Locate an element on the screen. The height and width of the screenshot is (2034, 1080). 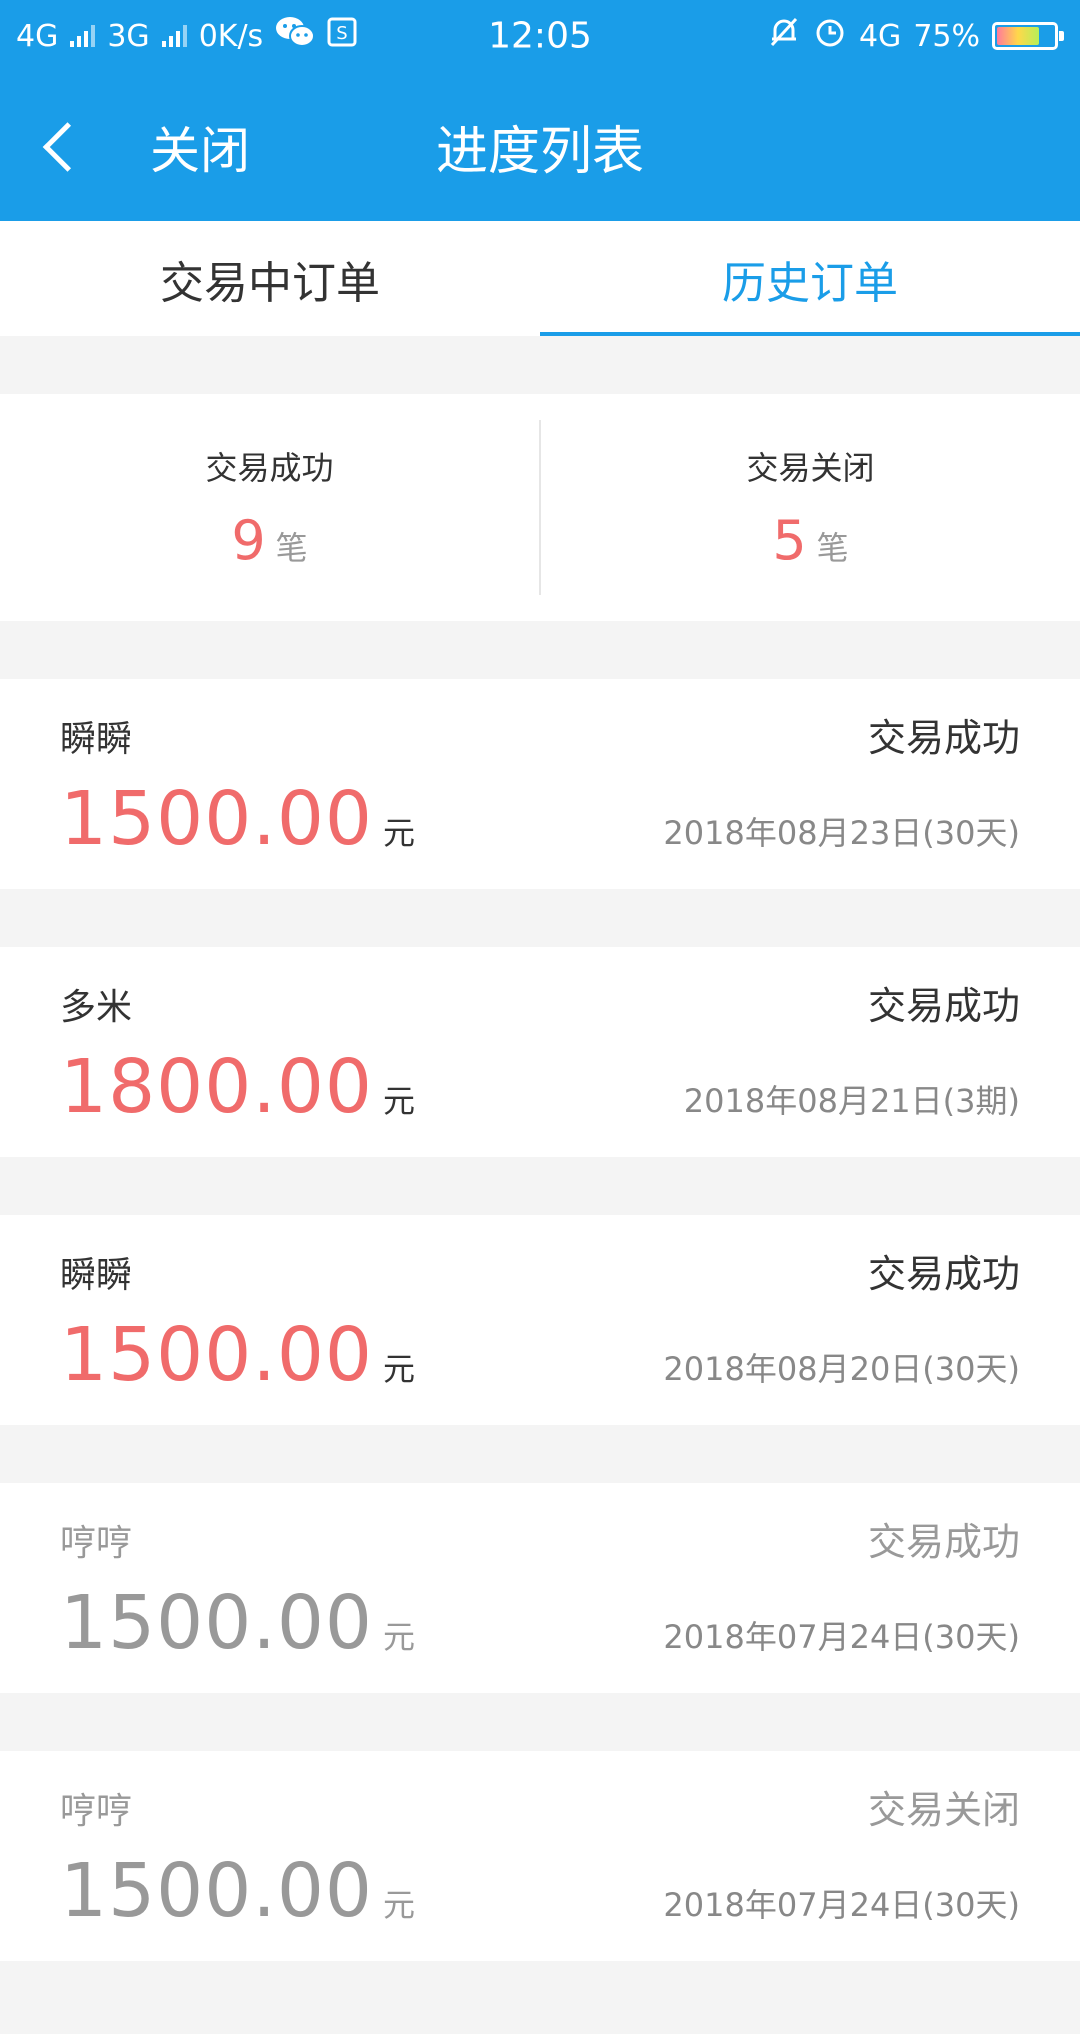
order-amount: 1800.00 is located at coordinates (217, 1087).